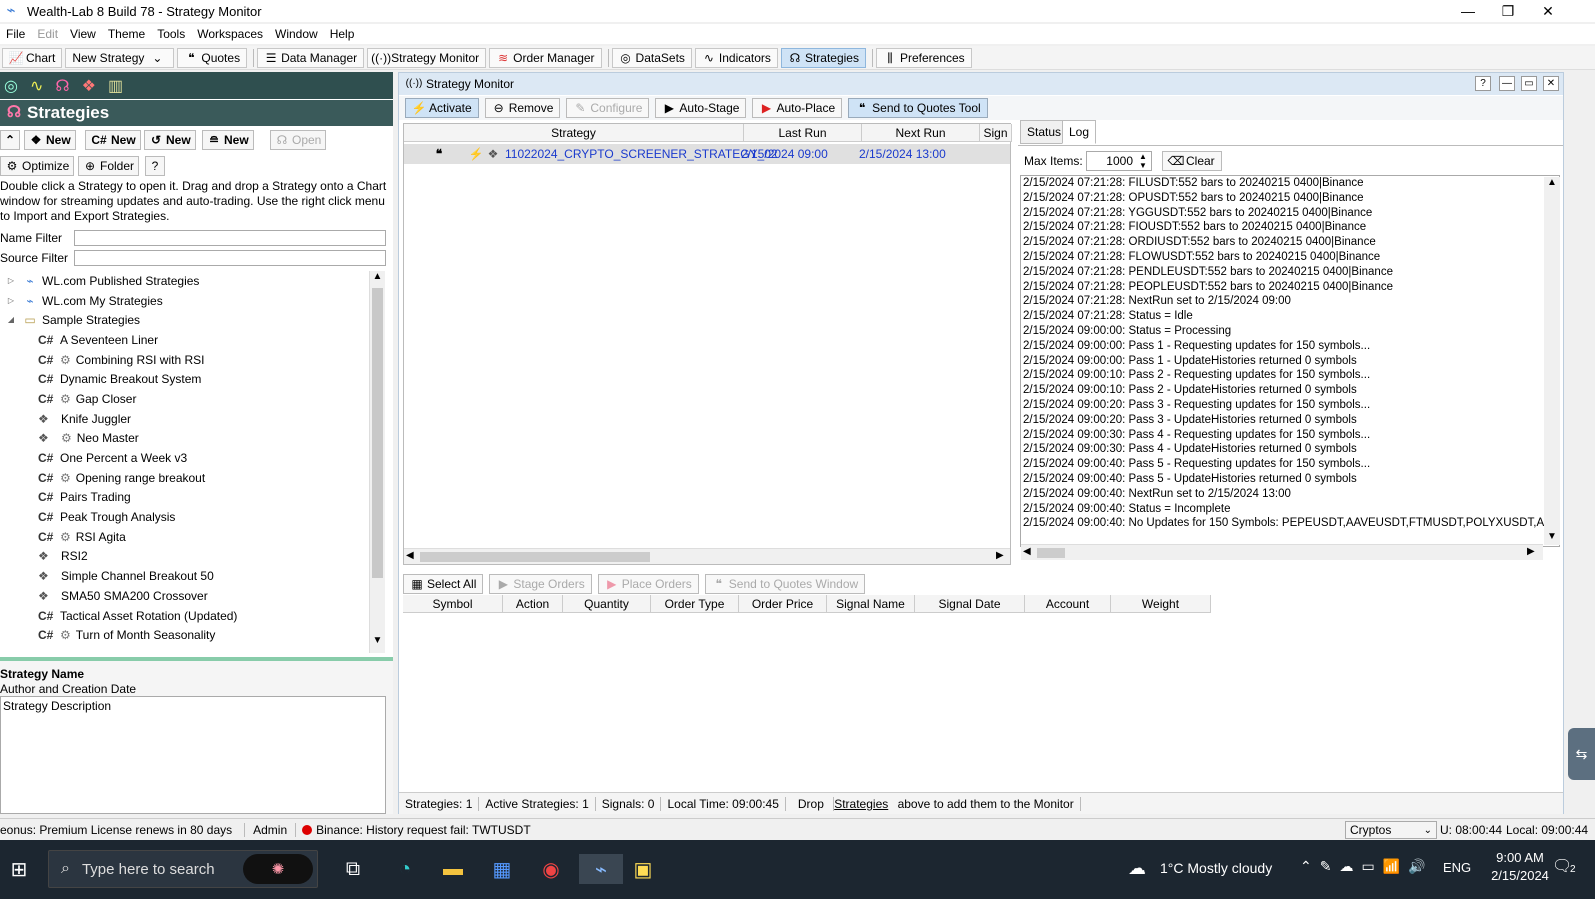  What do you see at coordinates (540, 584) in the screenshot?
I see `stage-orders-button: ▶ Stage Orders` at bounding box center [540, 584].